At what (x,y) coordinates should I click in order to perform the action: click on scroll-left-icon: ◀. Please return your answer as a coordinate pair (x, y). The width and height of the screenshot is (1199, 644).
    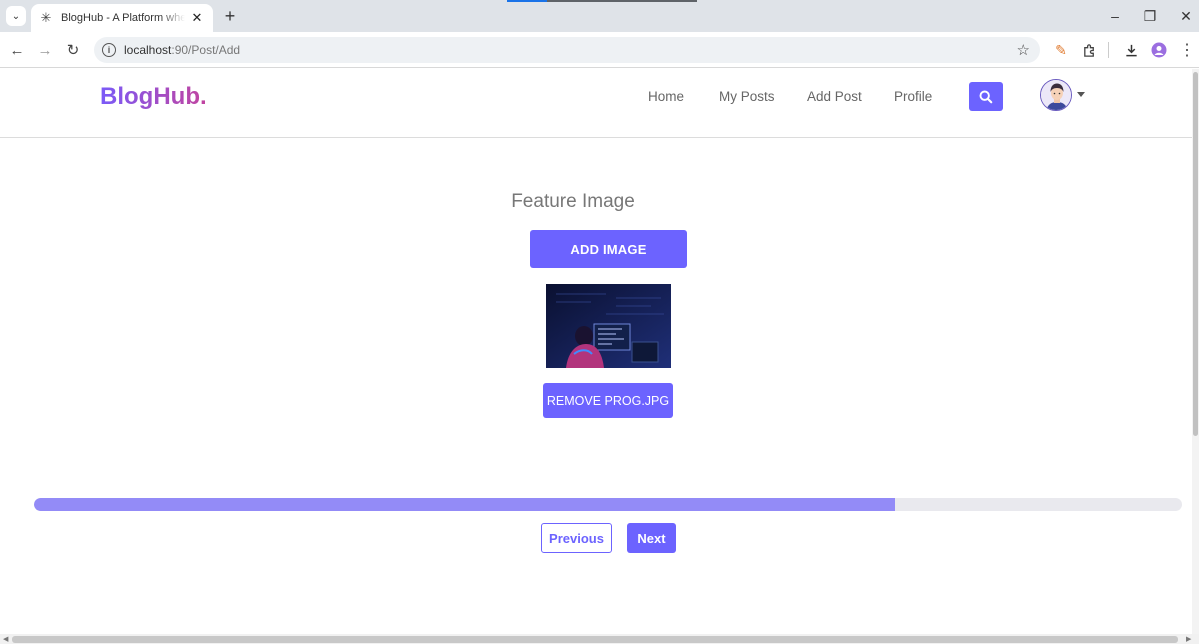
    Looking at the image, I should click on (5, 639).